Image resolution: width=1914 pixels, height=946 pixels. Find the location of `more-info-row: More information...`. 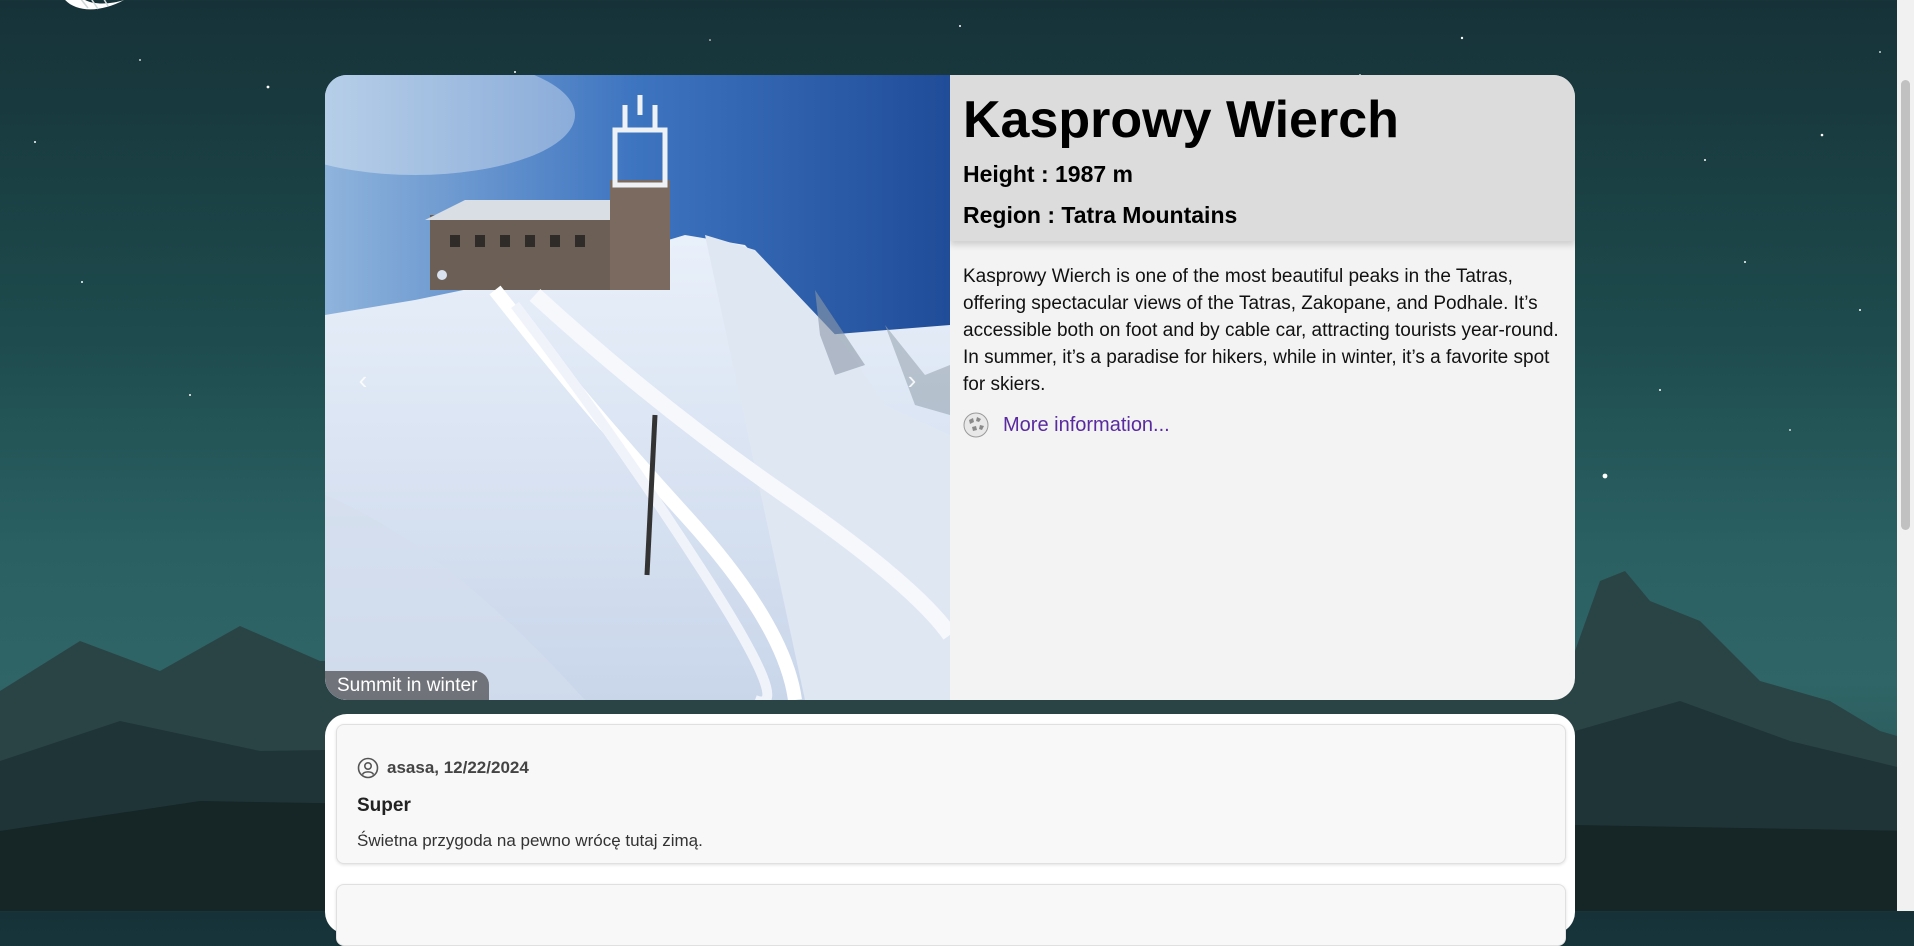

more-info-row: More information... is located at coordinates (1262, 425).